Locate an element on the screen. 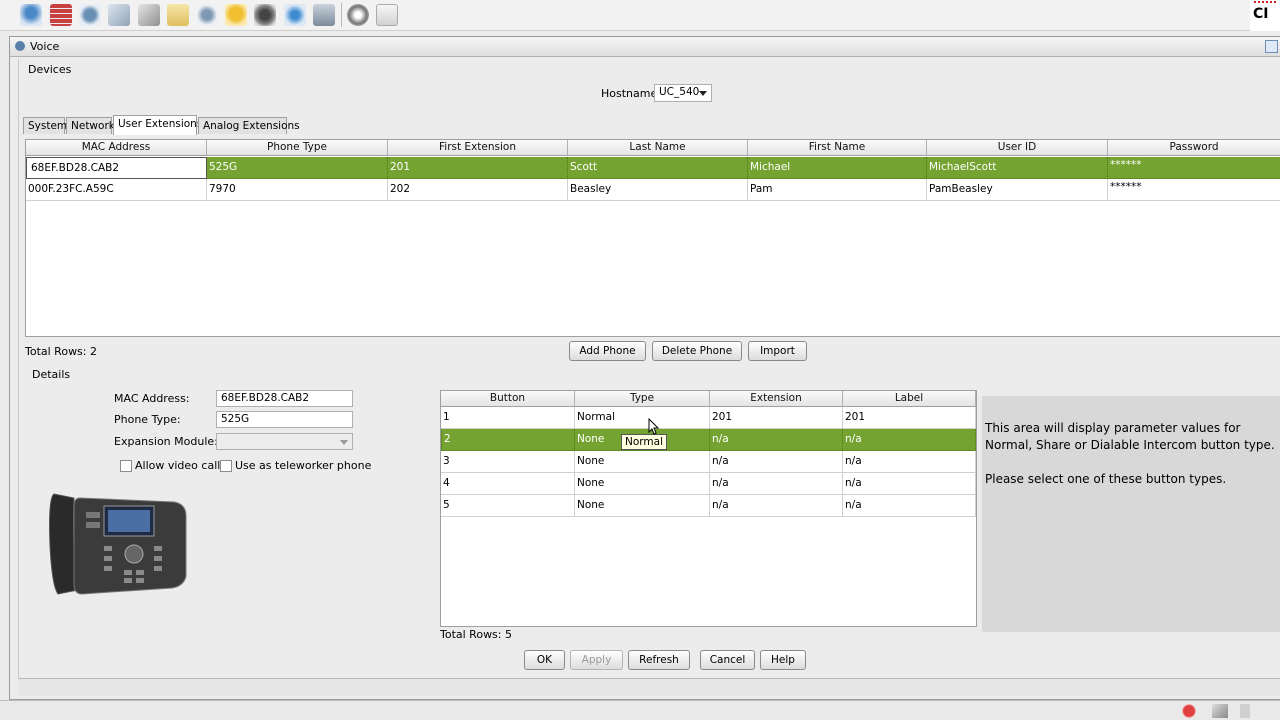 This screenshot has width=1280, height=720. table-cell: PamBeasley is located at coordinates (1017, 190).